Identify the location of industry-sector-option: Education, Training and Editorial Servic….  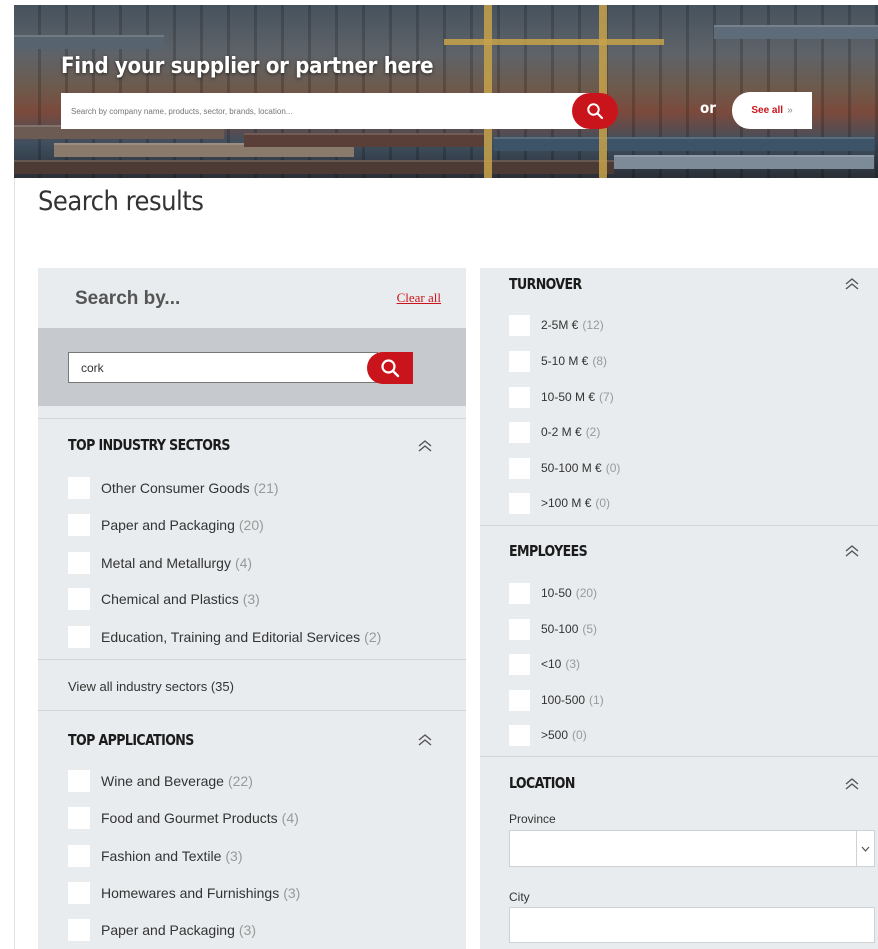
(224, 637).